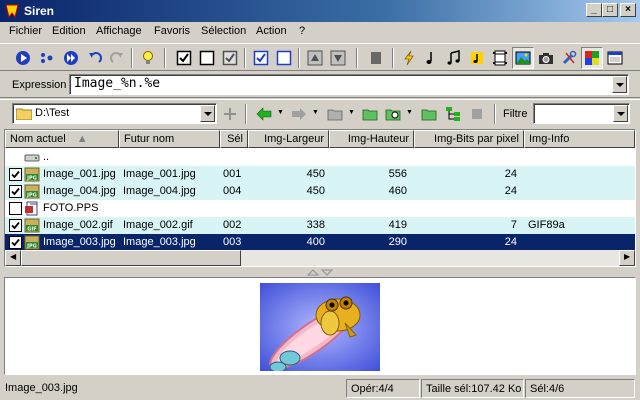  What do you see at coordinates (620, 113) in the screenshot?
I see `filter-dropdown-button` at bounding box center [620, 113].